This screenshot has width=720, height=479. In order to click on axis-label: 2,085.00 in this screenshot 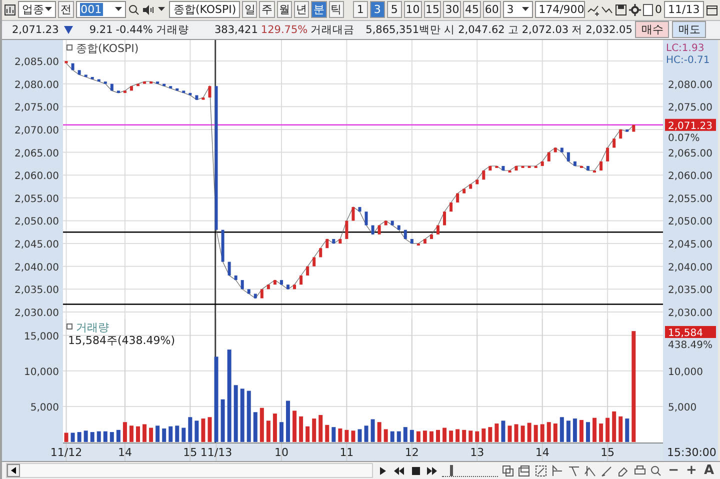, I will do `click(36, 62)`.